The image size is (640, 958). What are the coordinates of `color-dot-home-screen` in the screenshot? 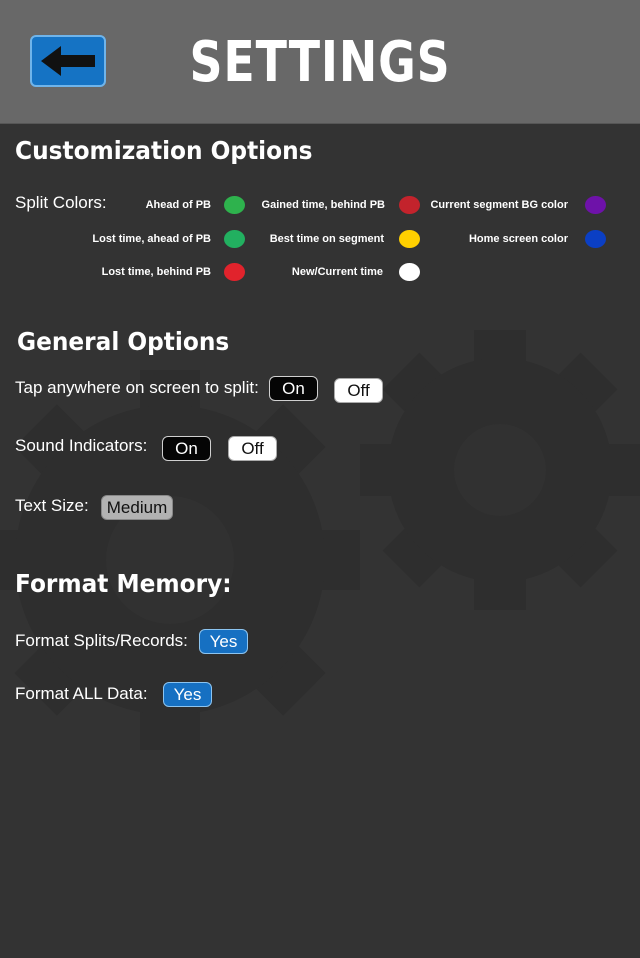 It's located at (595, 239).